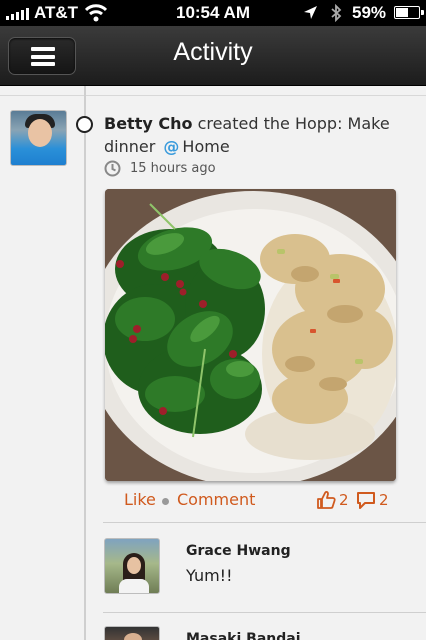 Image resolution: width=426 pixels, height=640 pixels. I want to click on battery-percent: 59%, so click(369, 12).